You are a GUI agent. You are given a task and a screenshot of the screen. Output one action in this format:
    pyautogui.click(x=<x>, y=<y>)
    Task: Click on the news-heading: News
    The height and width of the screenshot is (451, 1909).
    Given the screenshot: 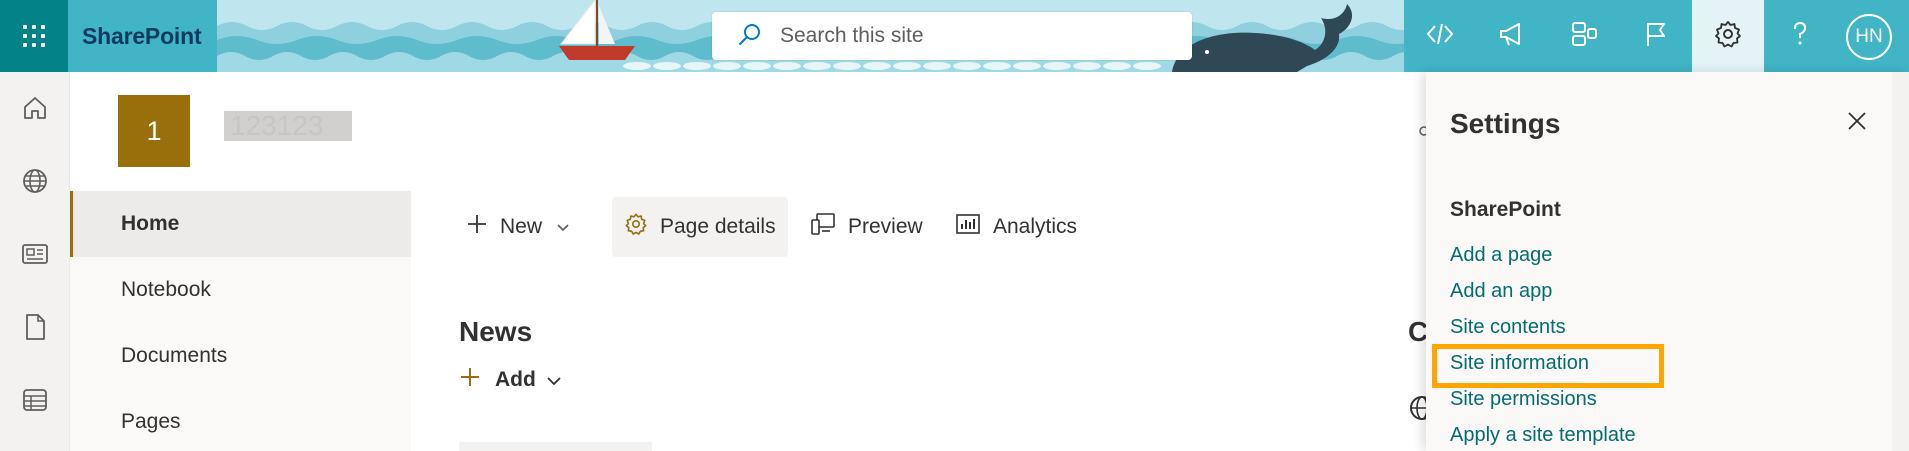 What is the action you would take?
    pyautogui.click(x=496, y=331)
    